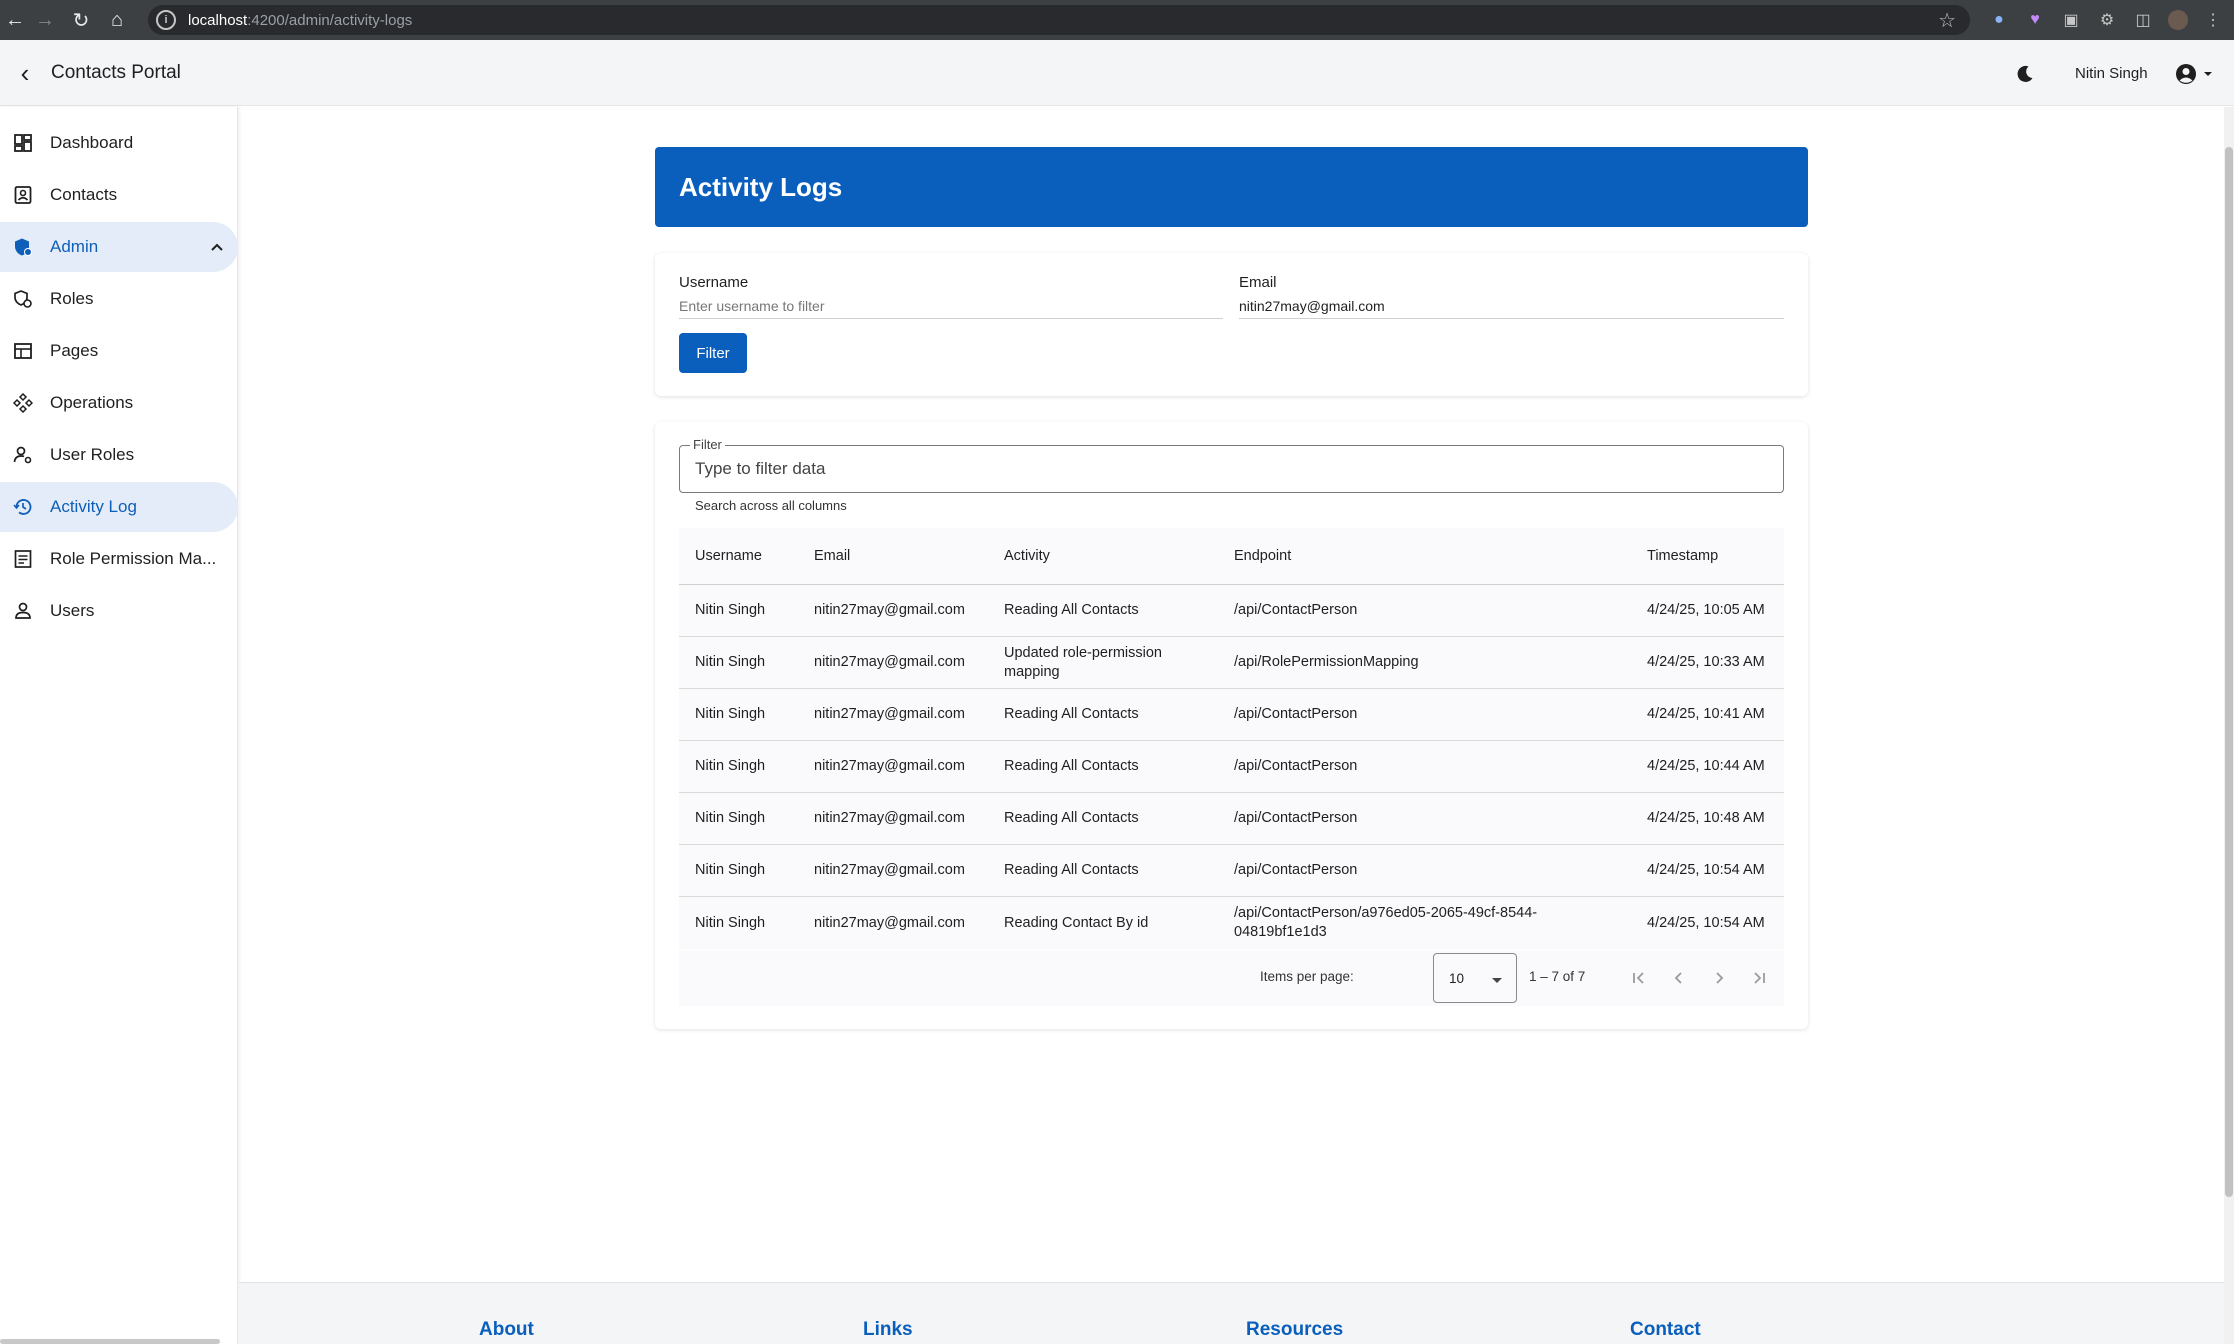 The height and width of the screenshot is (1344, 2234). What do you see at coordinates (951, 306) in the screenshot?
I see `username-input` at bounding box center [951, 306].